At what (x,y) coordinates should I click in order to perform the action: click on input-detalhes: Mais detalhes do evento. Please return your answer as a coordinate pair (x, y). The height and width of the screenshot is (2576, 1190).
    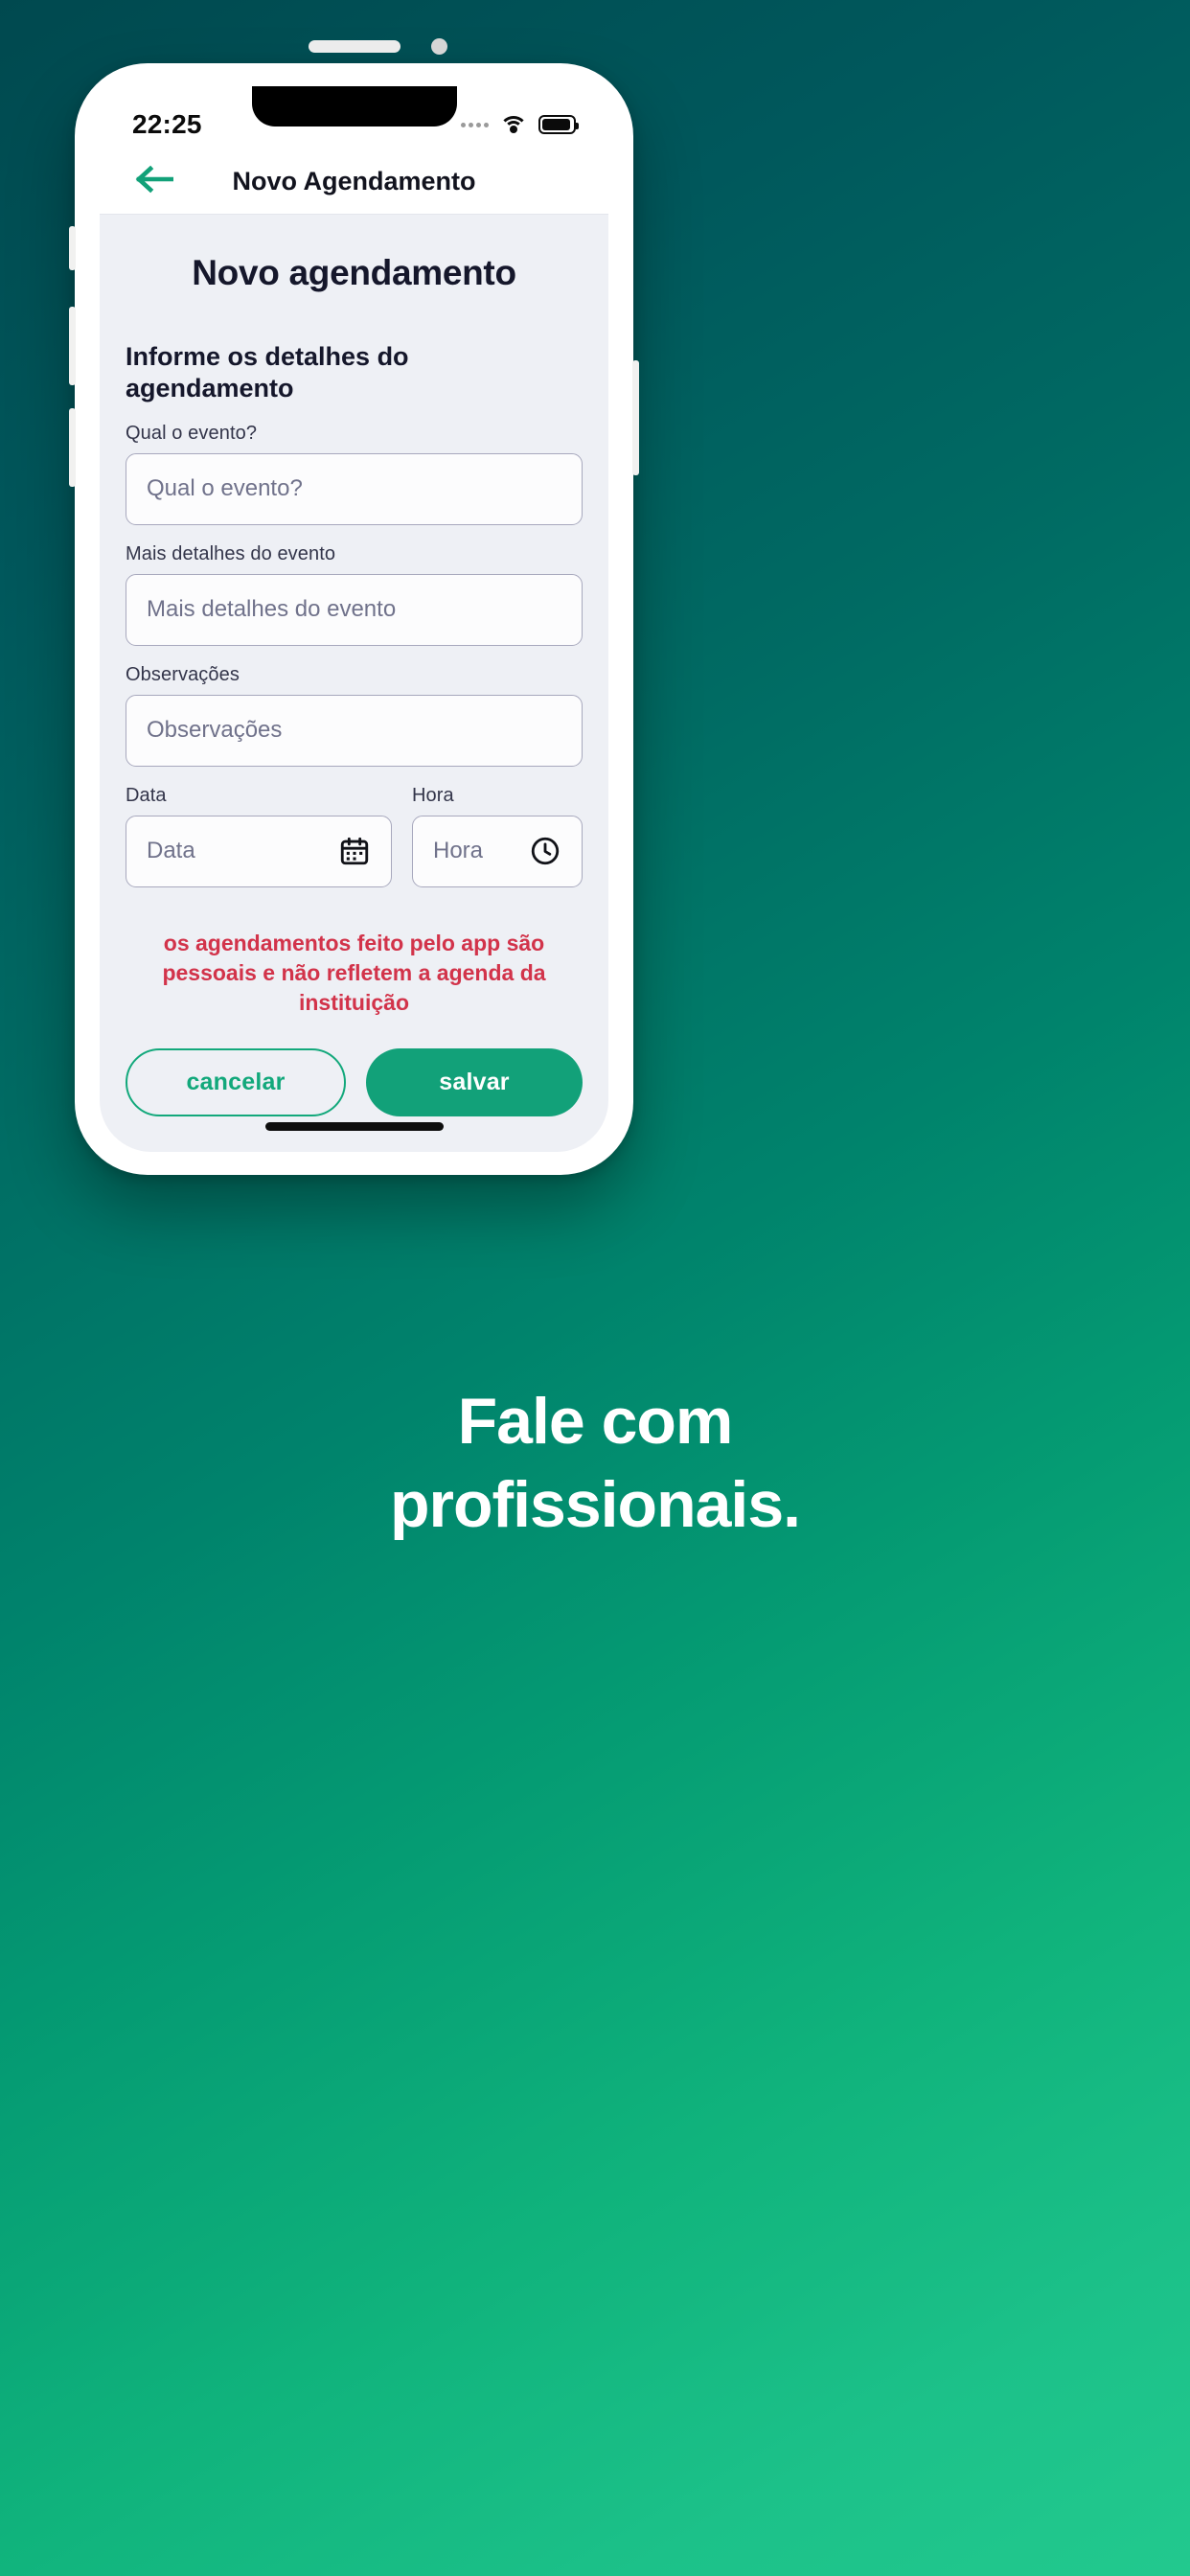
    Looking at the image, I should click on (355, 609).